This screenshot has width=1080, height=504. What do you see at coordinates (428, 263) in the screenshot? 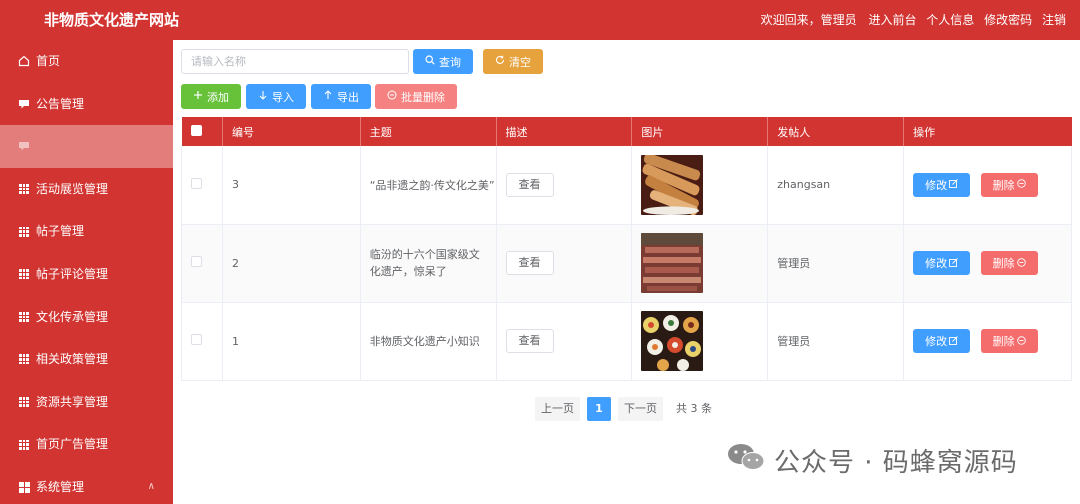
I see `topic-cell: 临汾的十六个国家级文化遗产，惊呆了` at bounding box center [428, 263].